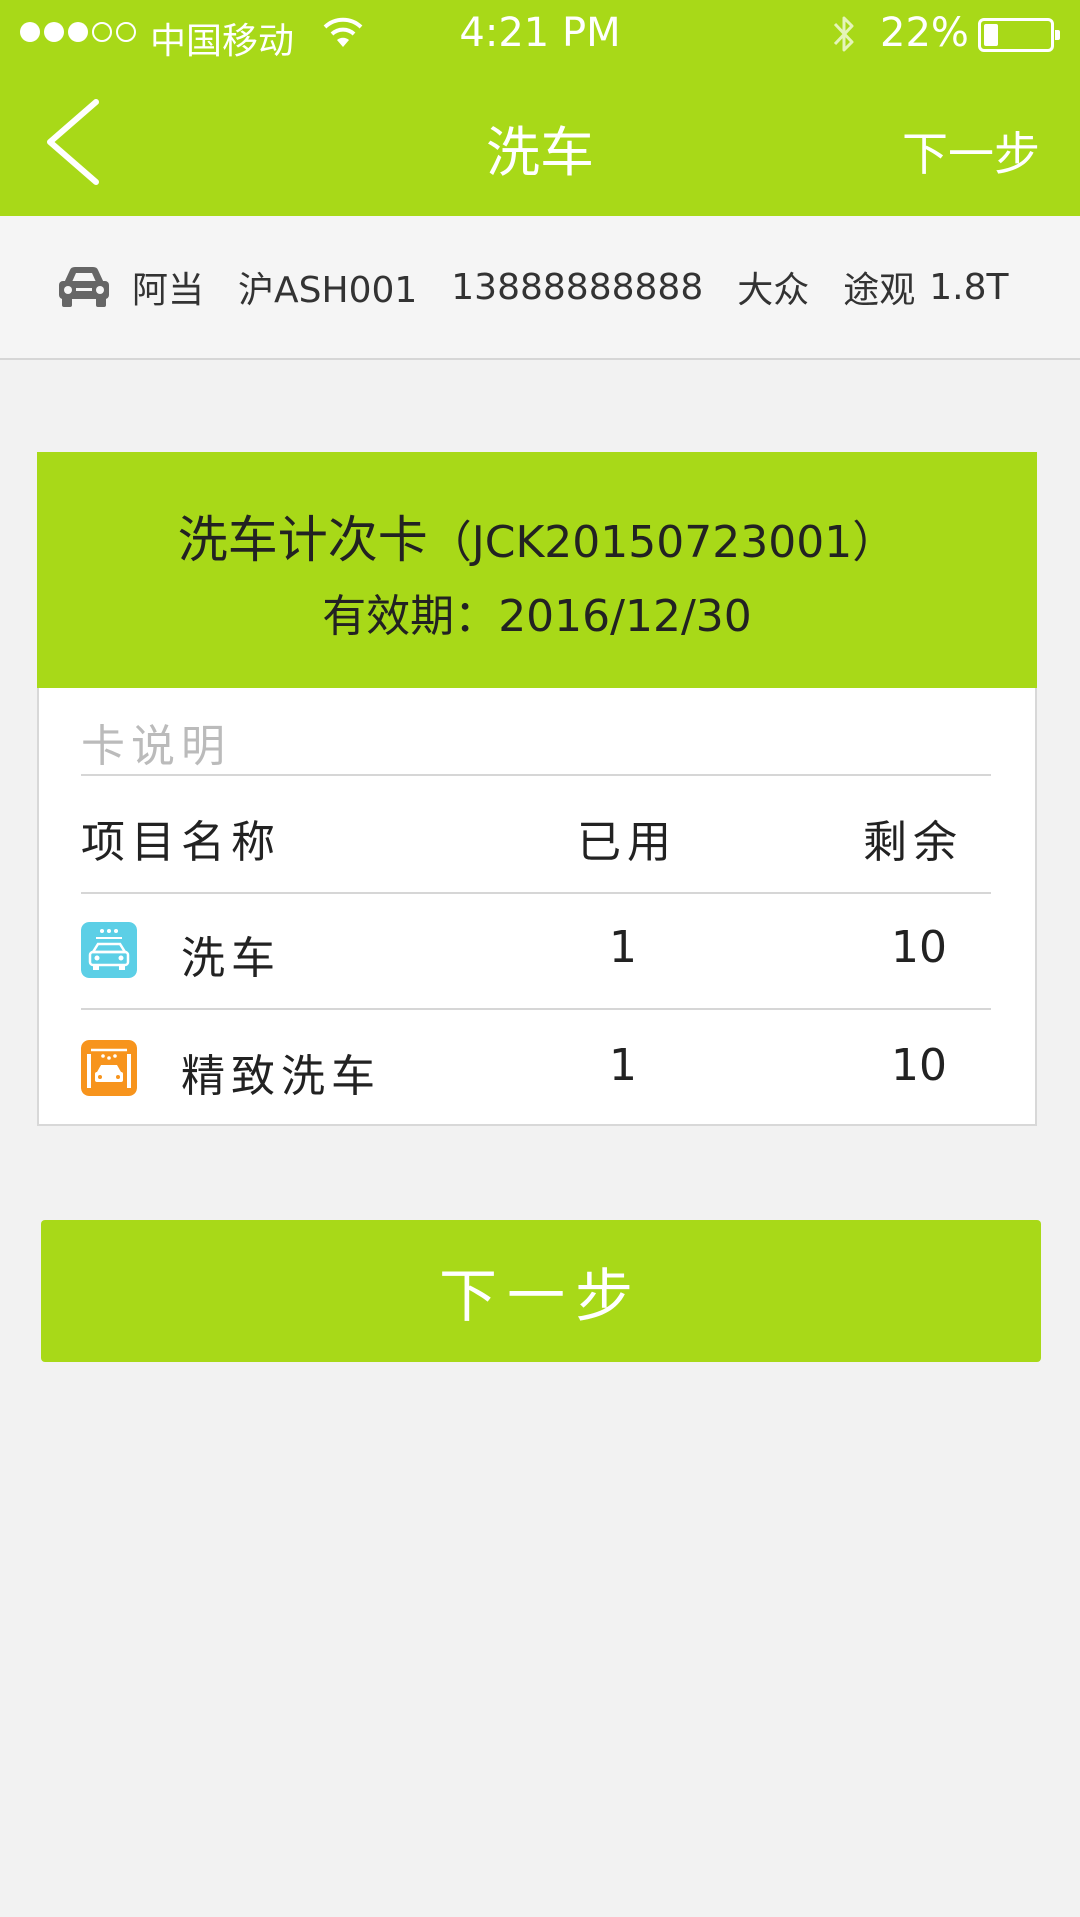 Image resolution: width=1080 pixels, height=1917 pixels. I want to click on item-name: 精致洗车, so click(281, 1076).